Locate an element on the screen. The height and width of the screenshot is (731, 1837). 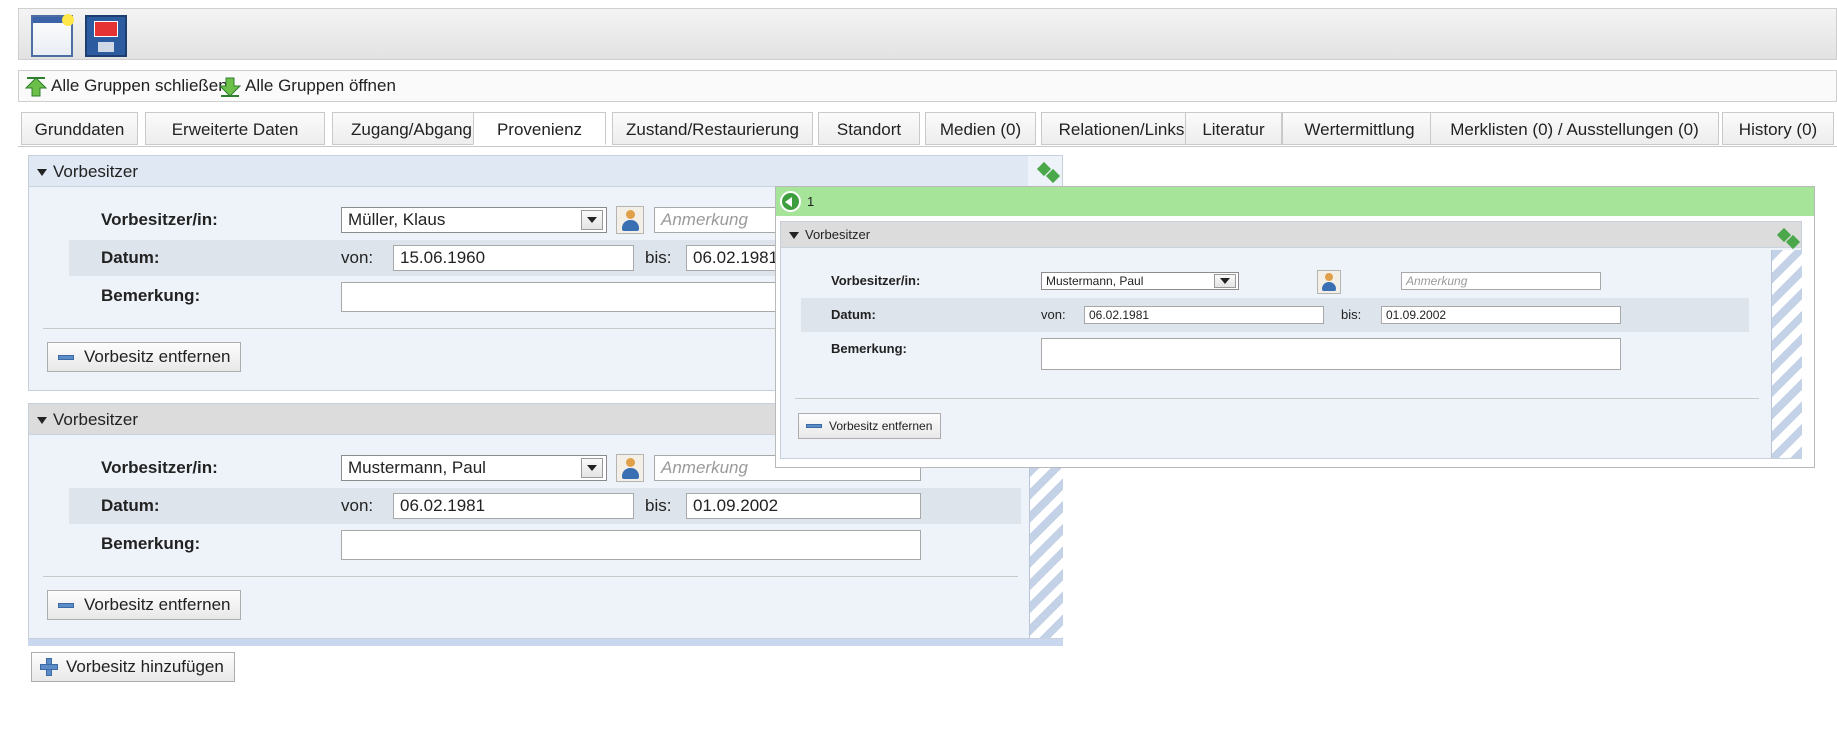
owner-select-value: Müller, Klaus is located at coordinates (397, 219).